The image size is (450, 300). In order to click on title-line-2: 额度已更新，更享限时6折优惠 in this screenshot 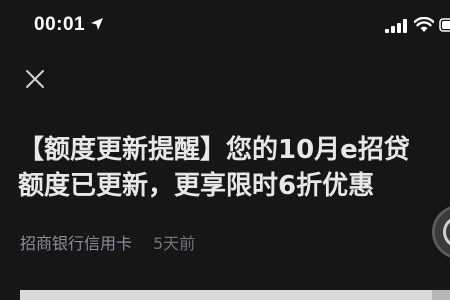, I will do `click(196, 186)`.